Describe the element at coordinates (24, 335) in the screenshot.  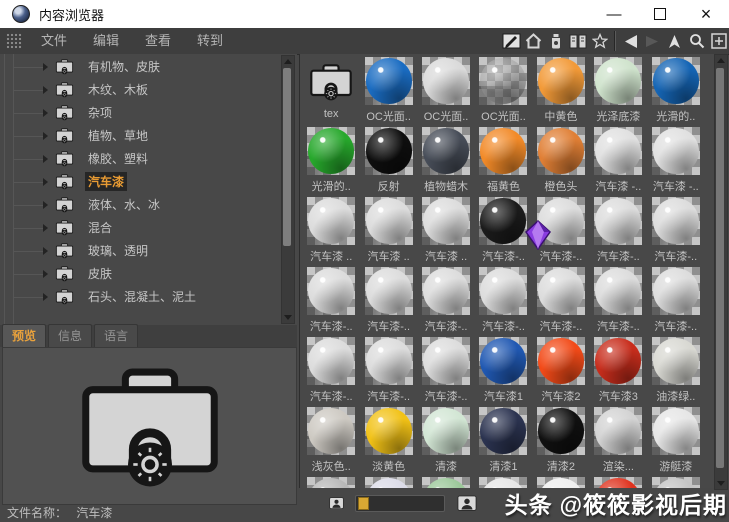
I see `tab-0: 预览` at that location.